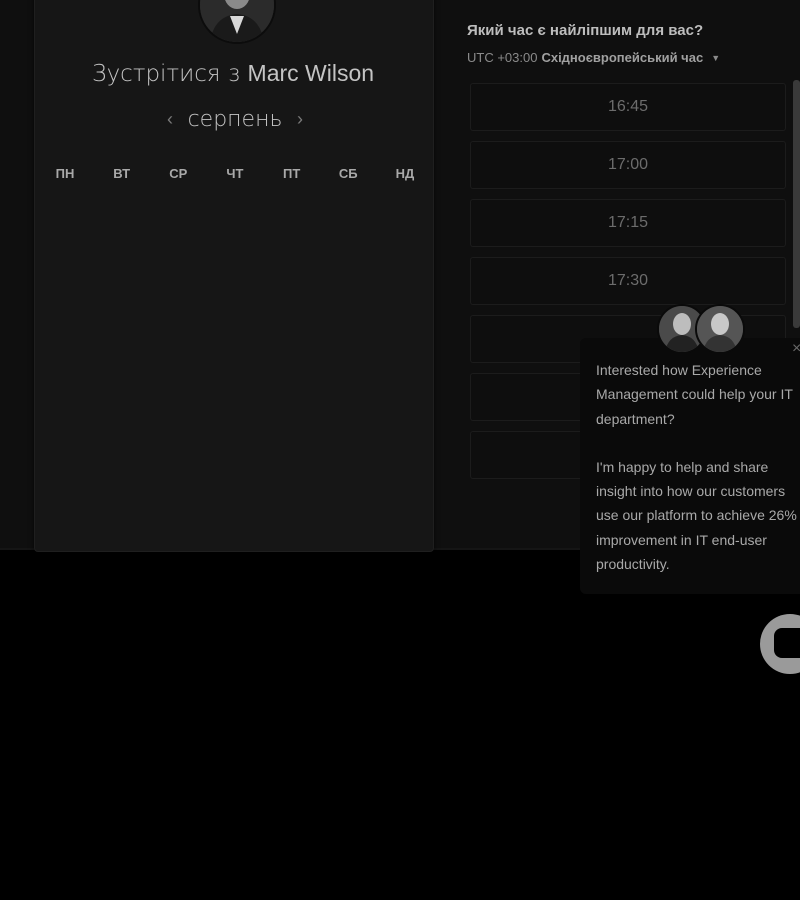 The image size is (800, 900). I want to click on chat-bubble-icon, so click(787, 643).